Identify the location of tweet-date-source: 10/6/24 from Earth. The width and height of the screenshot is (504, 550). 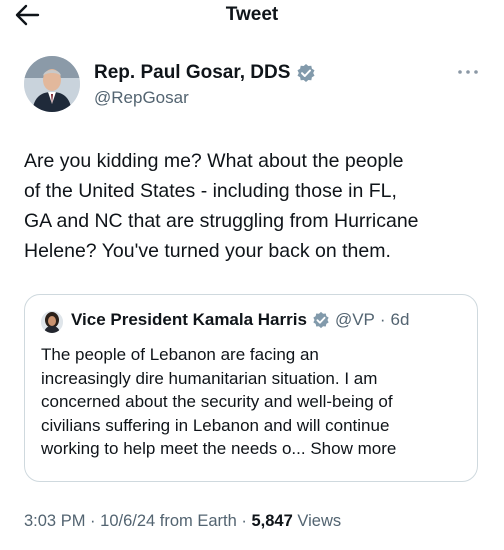
(168, 521).